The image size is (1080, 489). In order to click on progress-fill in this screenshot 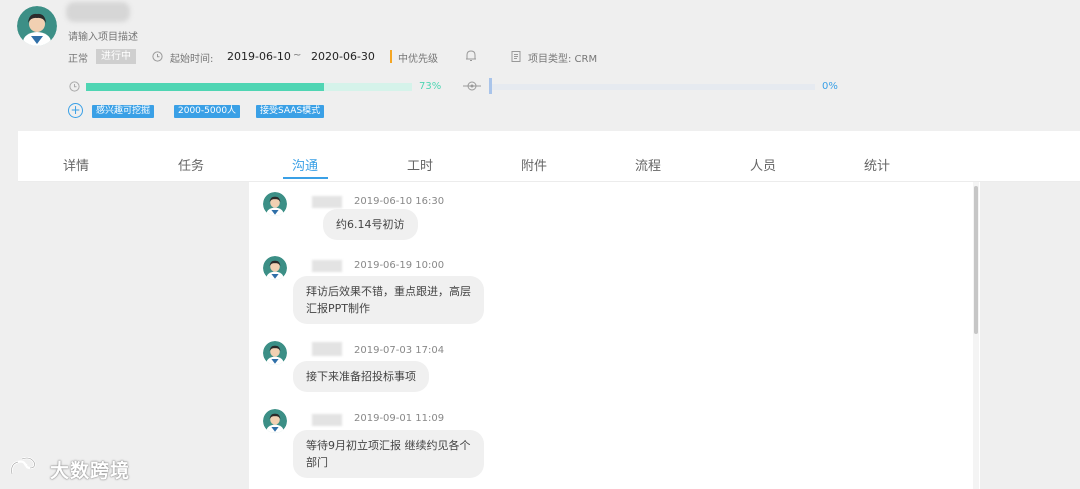, I will do `click(205, 87)`.